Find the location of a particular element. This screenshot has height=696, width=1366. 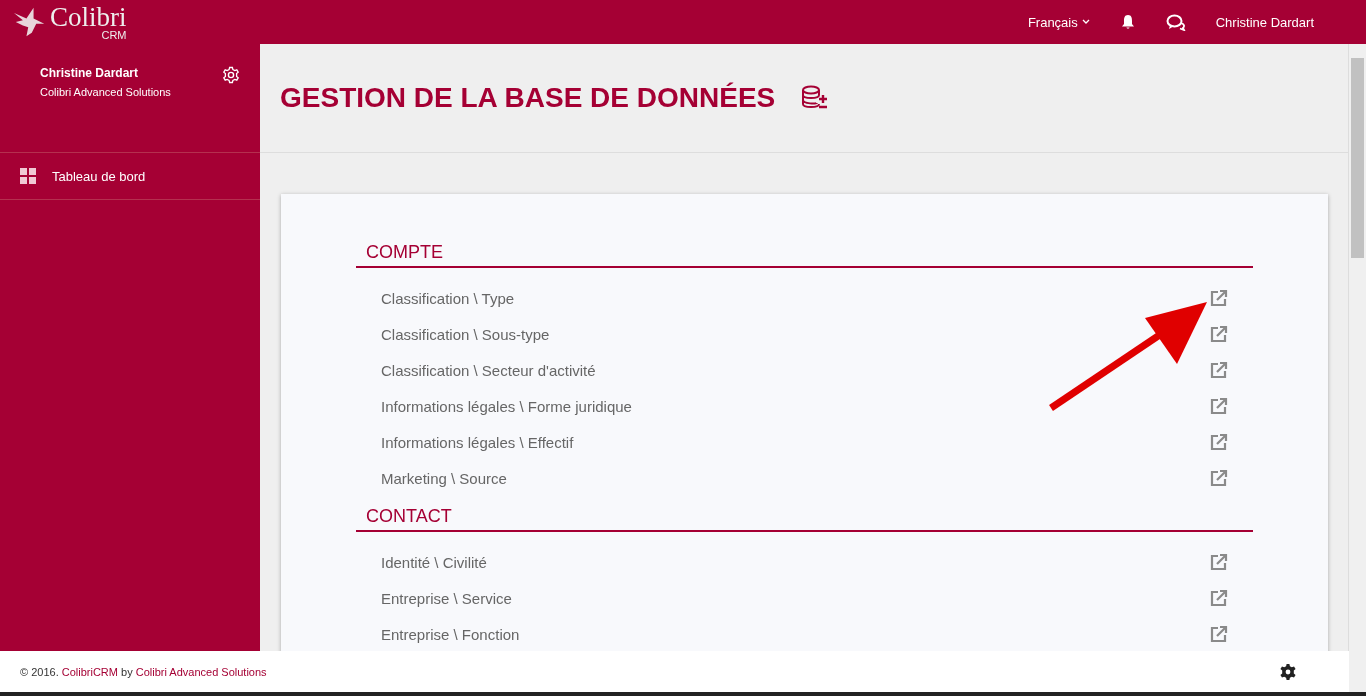

list-item-label: Classification \ Secteur d'activité is located at coordinates (488, 370).